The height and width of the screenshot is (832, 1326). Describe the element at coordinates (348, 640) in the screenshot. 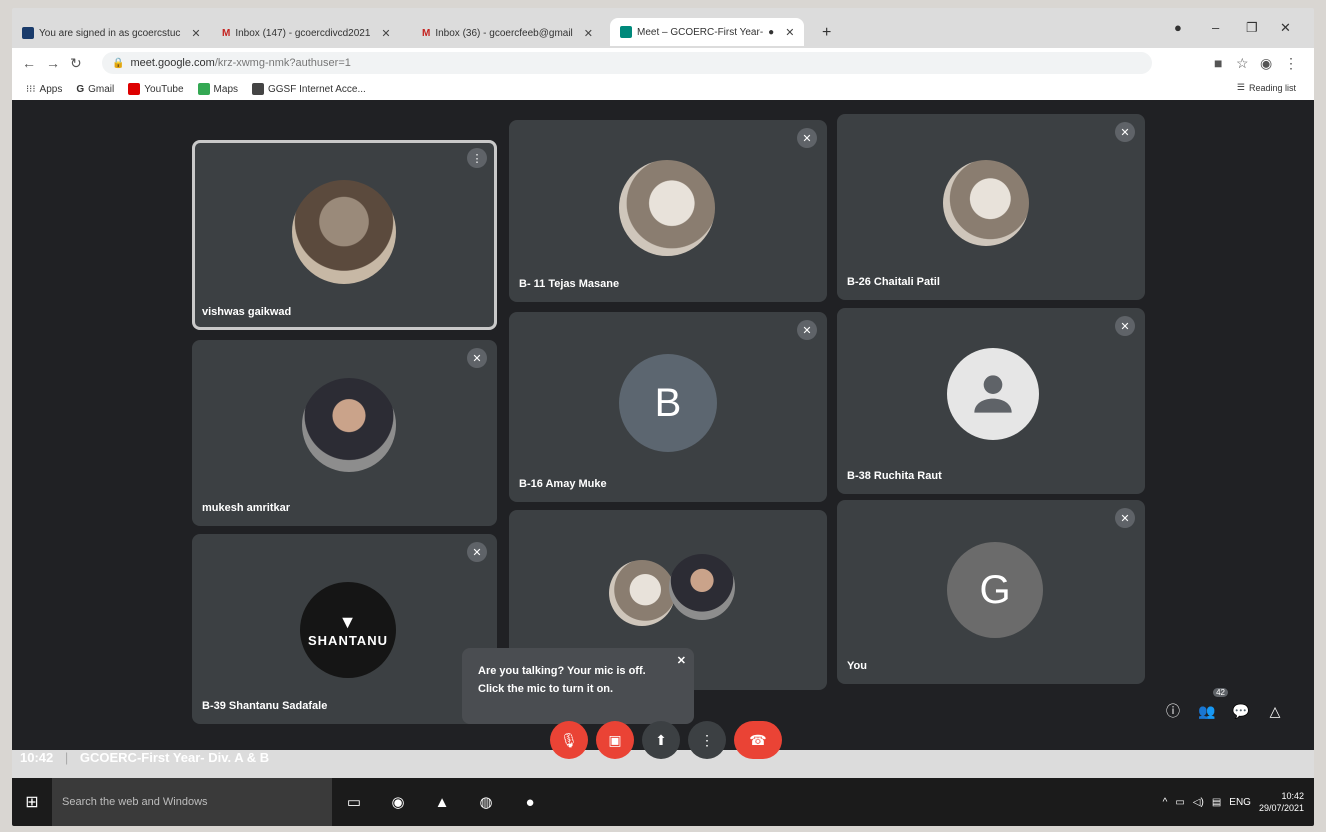

I see `logo-text: SHANTANU` at that location.